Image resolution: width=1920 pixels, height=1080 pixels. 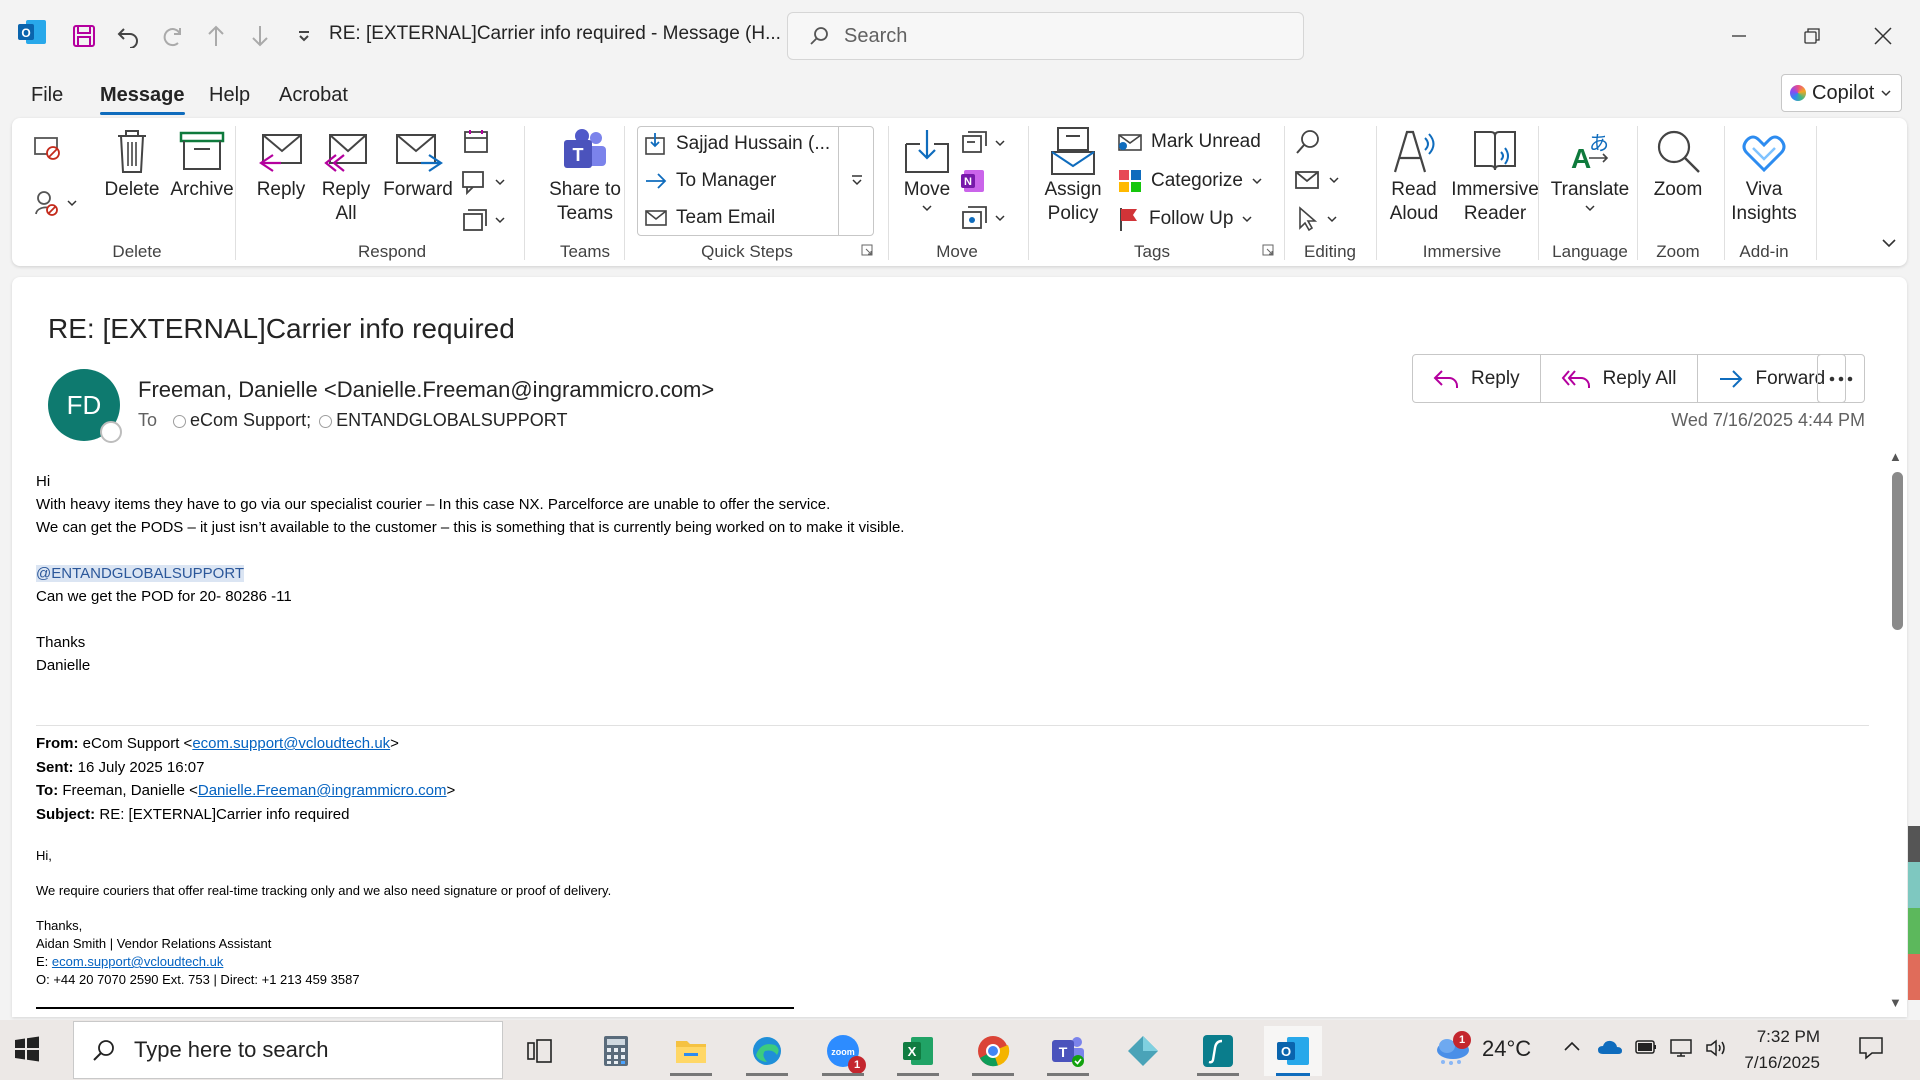 What do you see at coordinates (140, 573) in the screenshot?
I see `mention: @ENTANDGLOBALSUPPORT` at bounding box center [140, 573].